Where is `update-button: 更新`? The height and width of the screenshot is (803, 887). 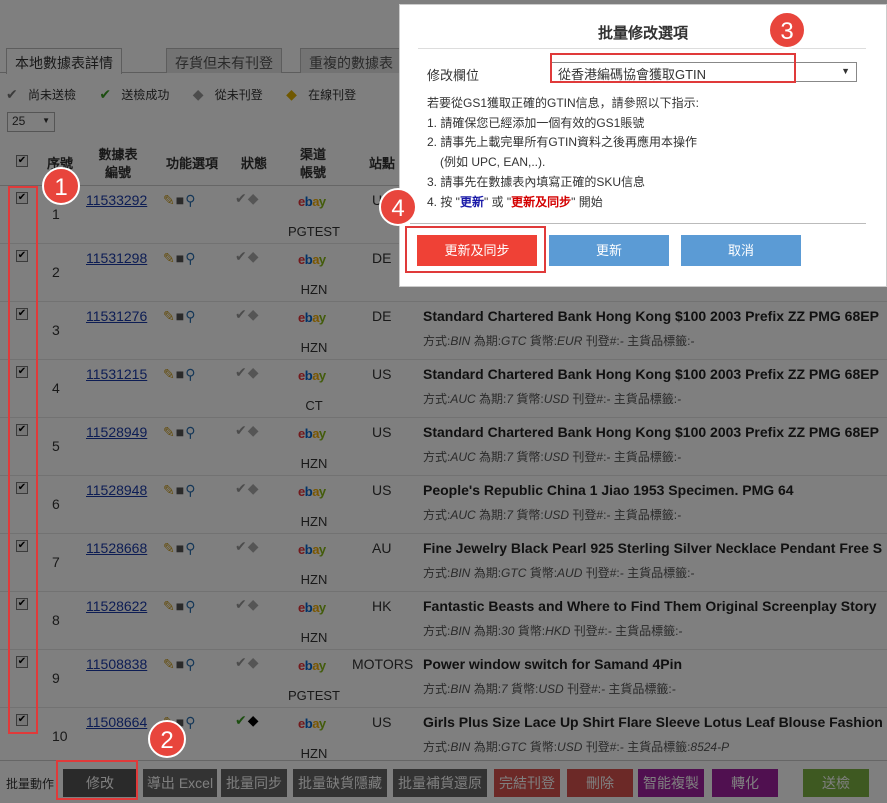 update-button: 更新 is located at coordinates (609, 250).